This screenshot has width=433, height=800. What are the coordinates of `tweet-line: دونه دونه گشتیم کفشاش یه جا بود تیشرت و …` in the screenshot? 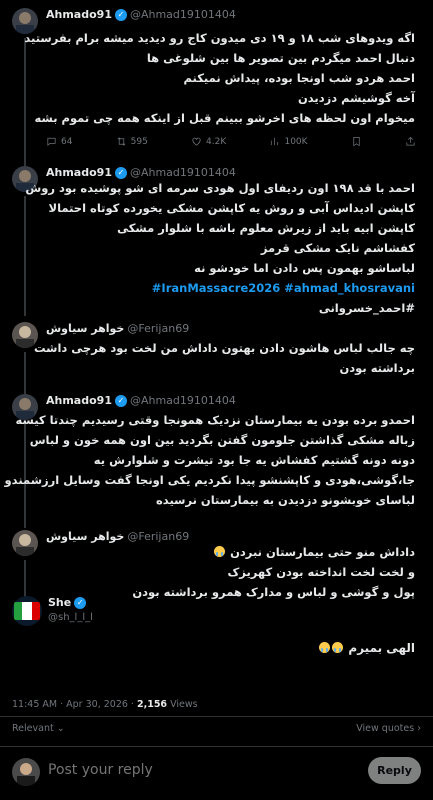 It's located at (254, 460).